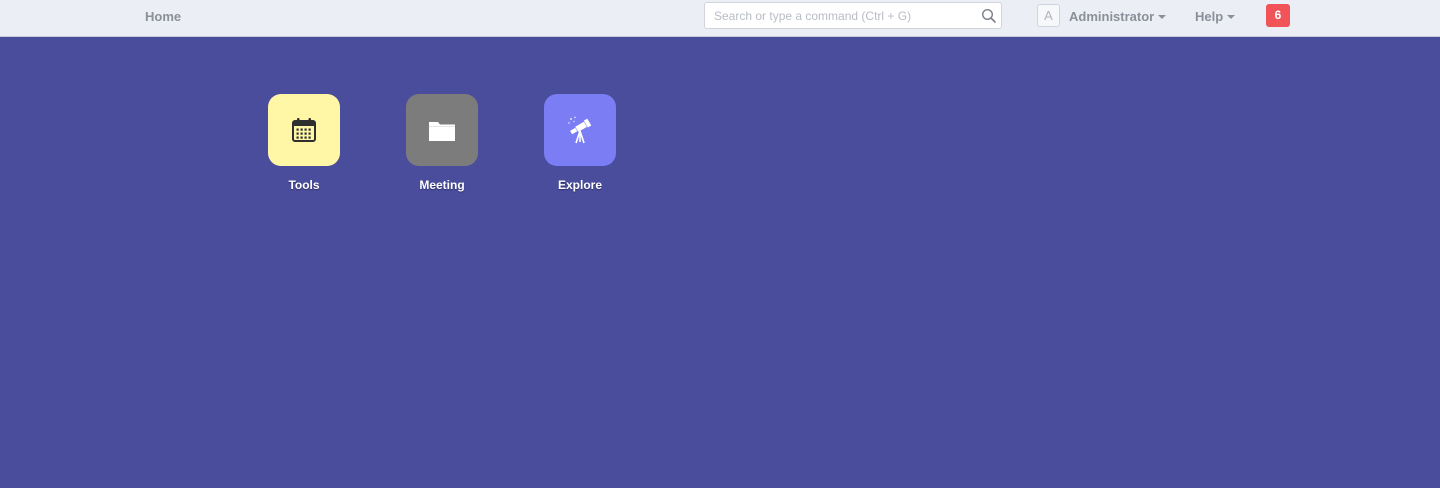 The height and width of the screenshot is (488, 1440). I want to click on avatar: A, so click(1048, 15).